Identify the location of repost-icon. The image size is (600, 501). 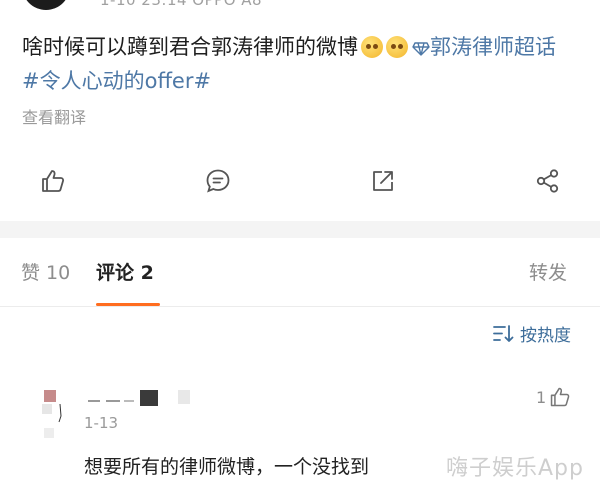
(383, 181).